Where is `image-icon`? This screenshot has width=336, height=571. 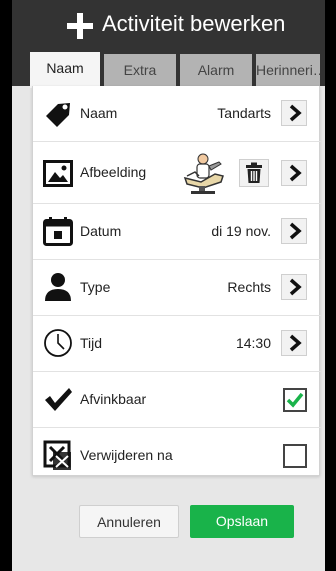 image-icon is located at coordinates (58, 173).